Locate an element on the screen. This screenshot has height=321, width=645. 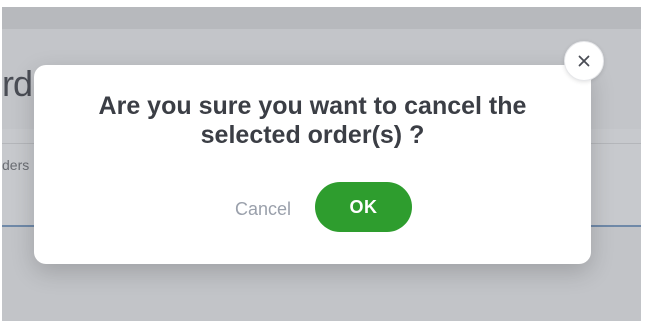
dialog-message-line-2: selected order(s) ? is located at coordinates (312, 135).